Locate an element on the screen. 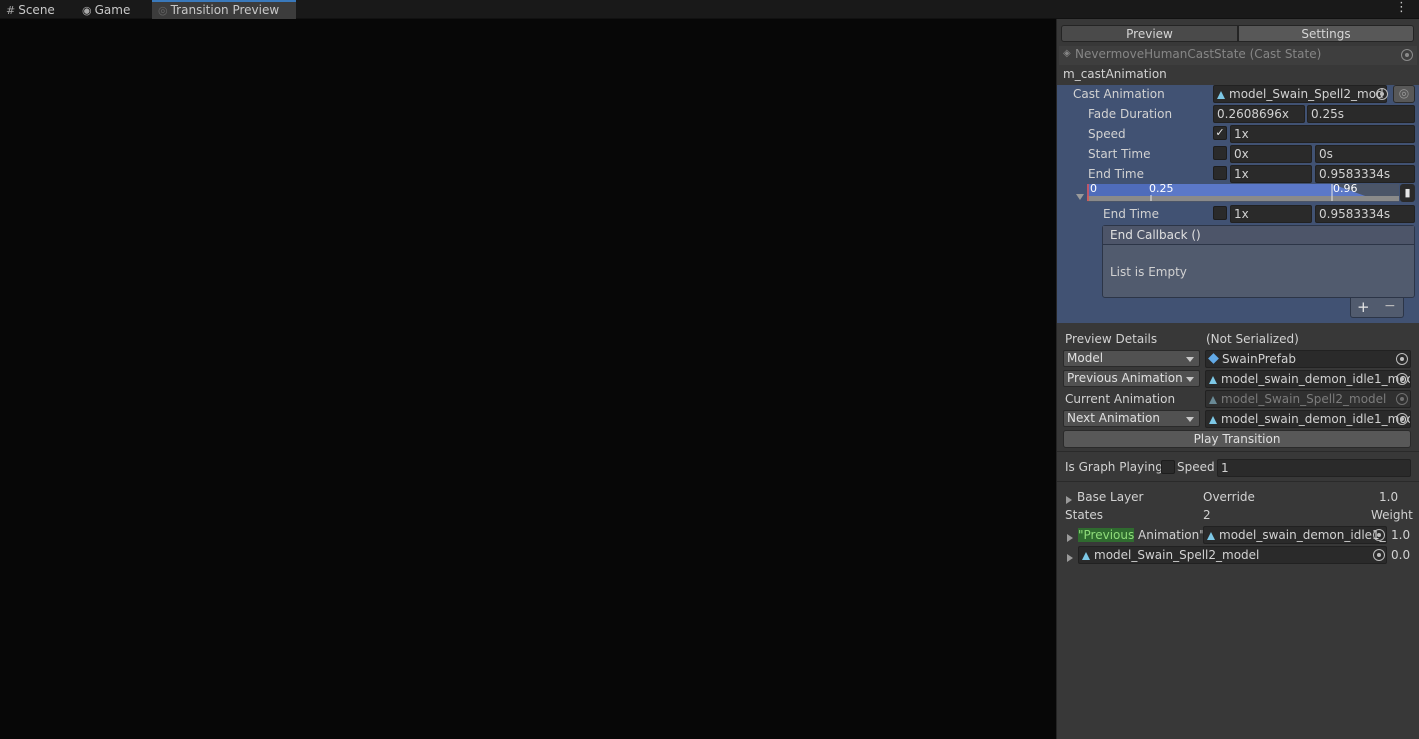  end-callback-title: End Callback () is located at coordinates (1155, 235).